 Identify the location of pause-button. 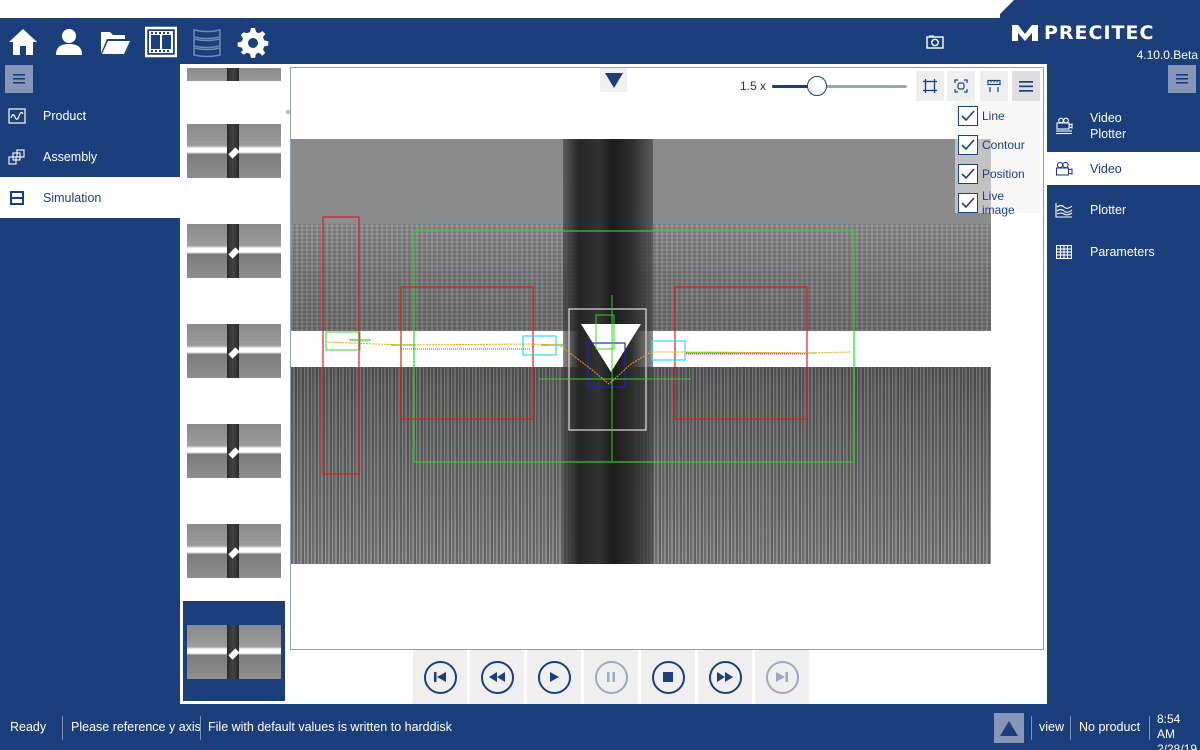
(611, 677).